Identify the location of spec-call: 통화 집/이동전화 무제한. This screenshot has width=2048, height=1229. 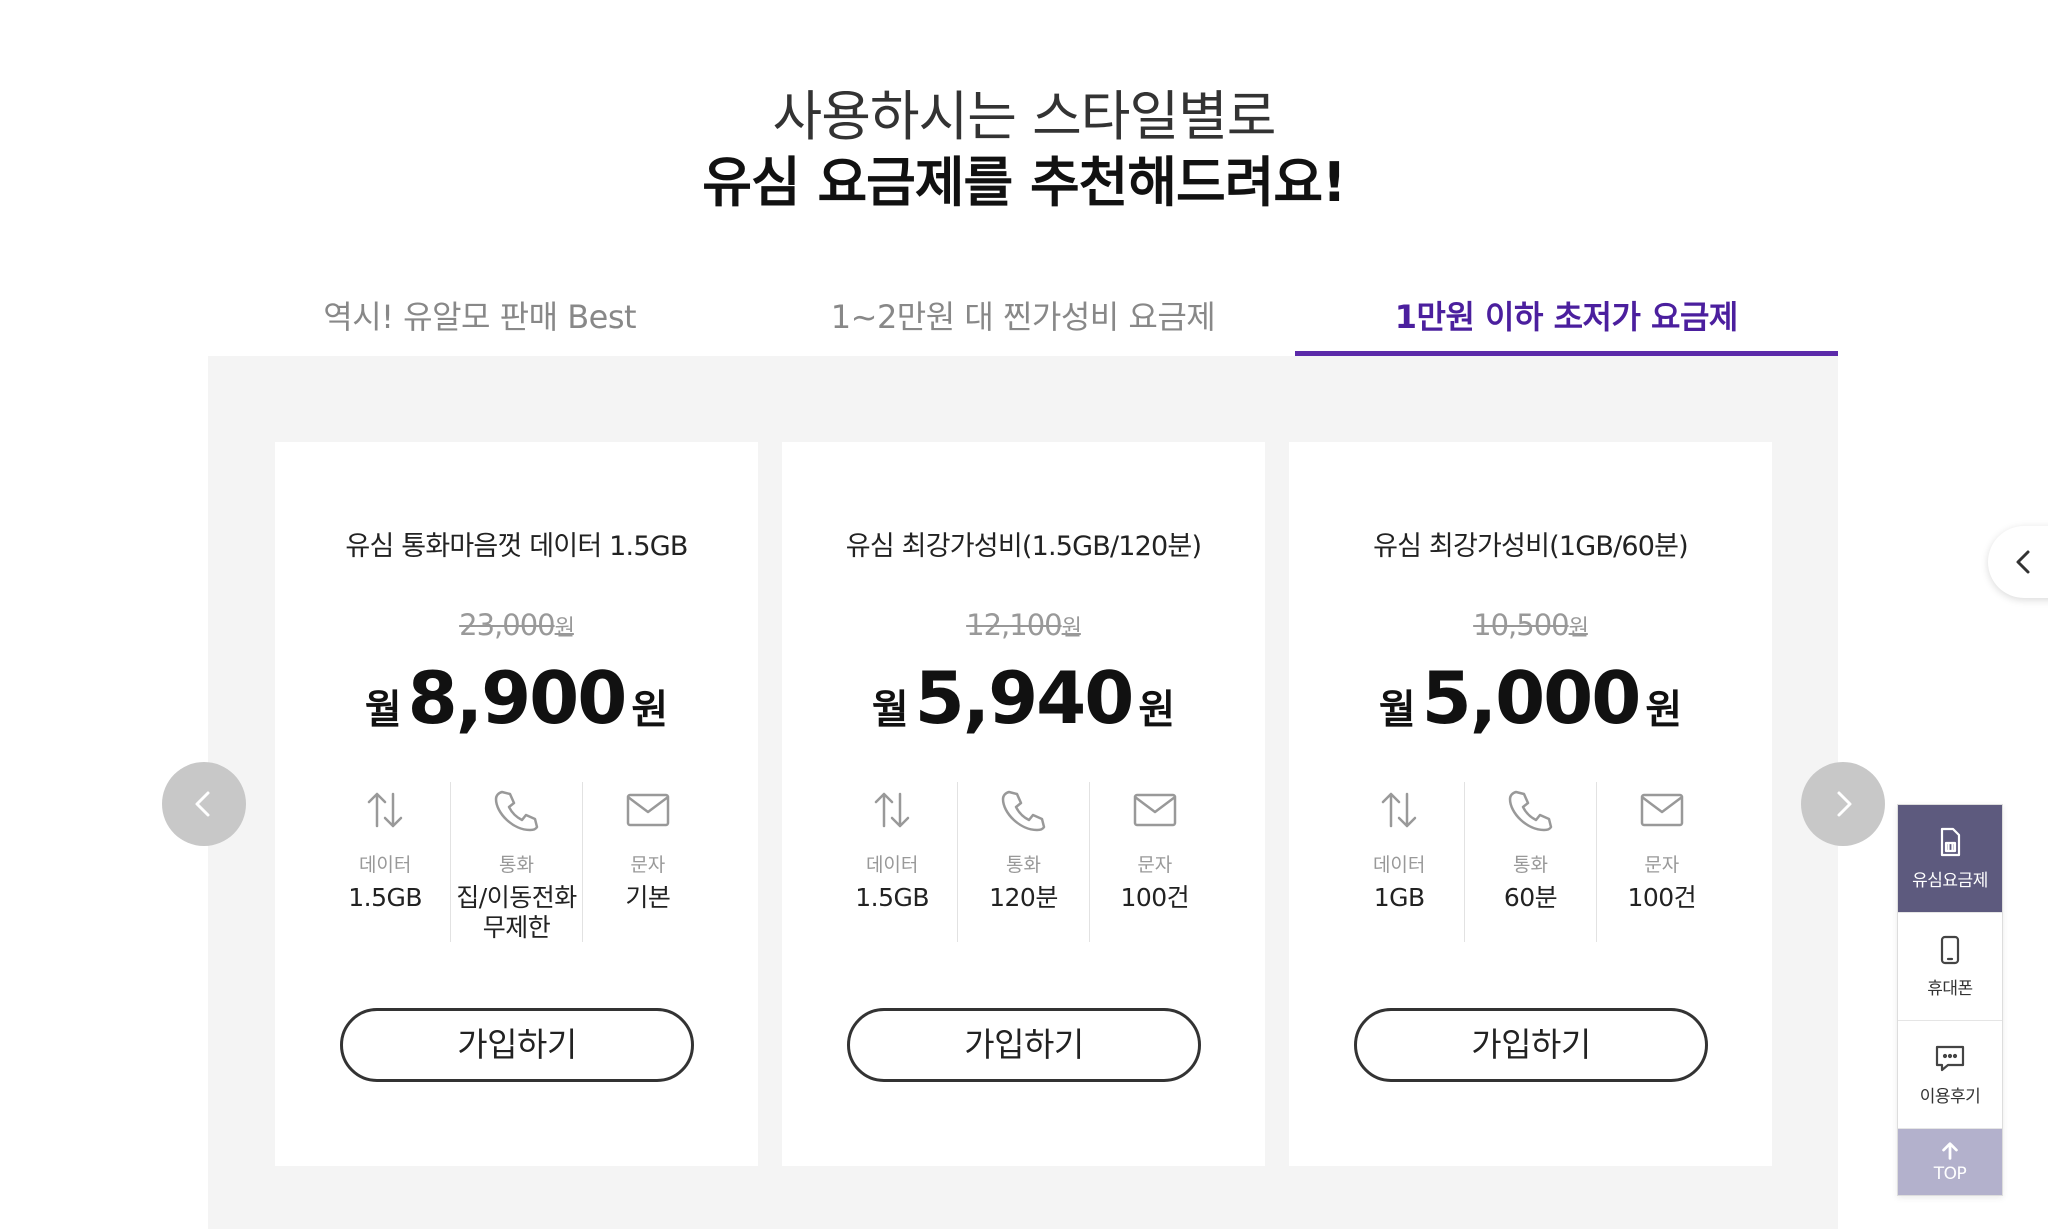
(515, 862).